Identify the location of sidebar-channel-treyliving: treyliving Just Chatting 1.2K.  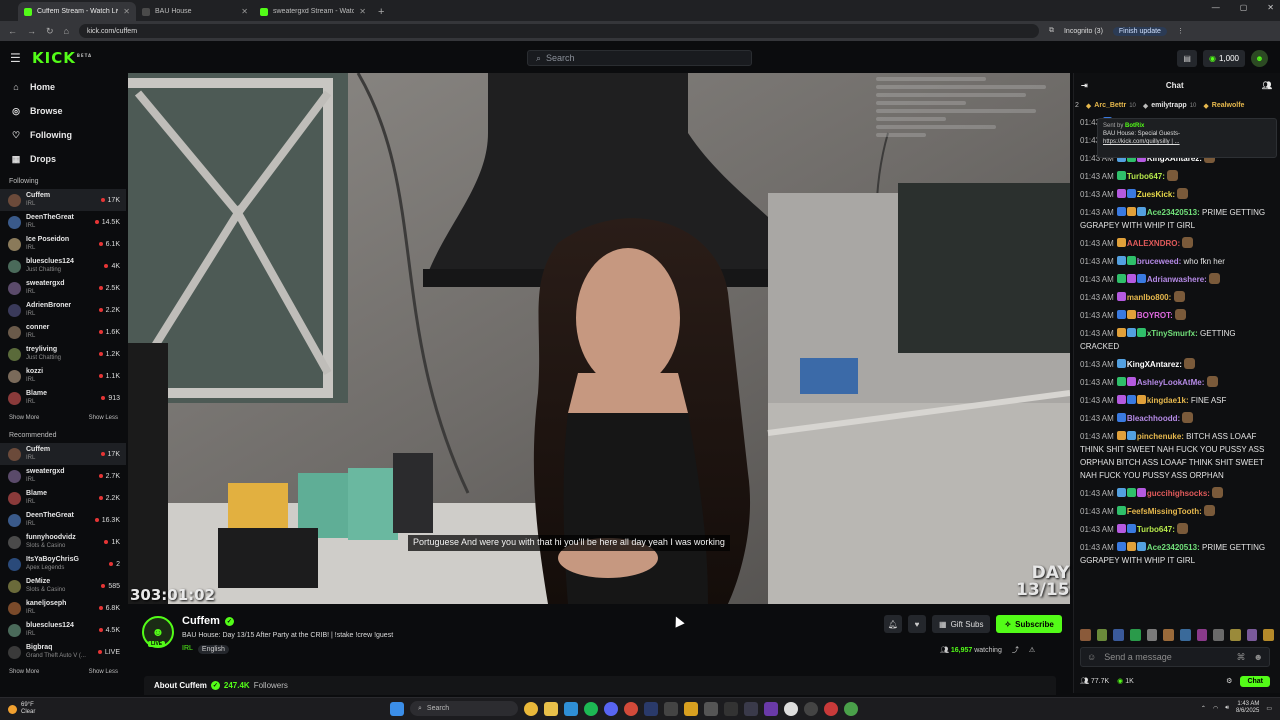
(63, 354).